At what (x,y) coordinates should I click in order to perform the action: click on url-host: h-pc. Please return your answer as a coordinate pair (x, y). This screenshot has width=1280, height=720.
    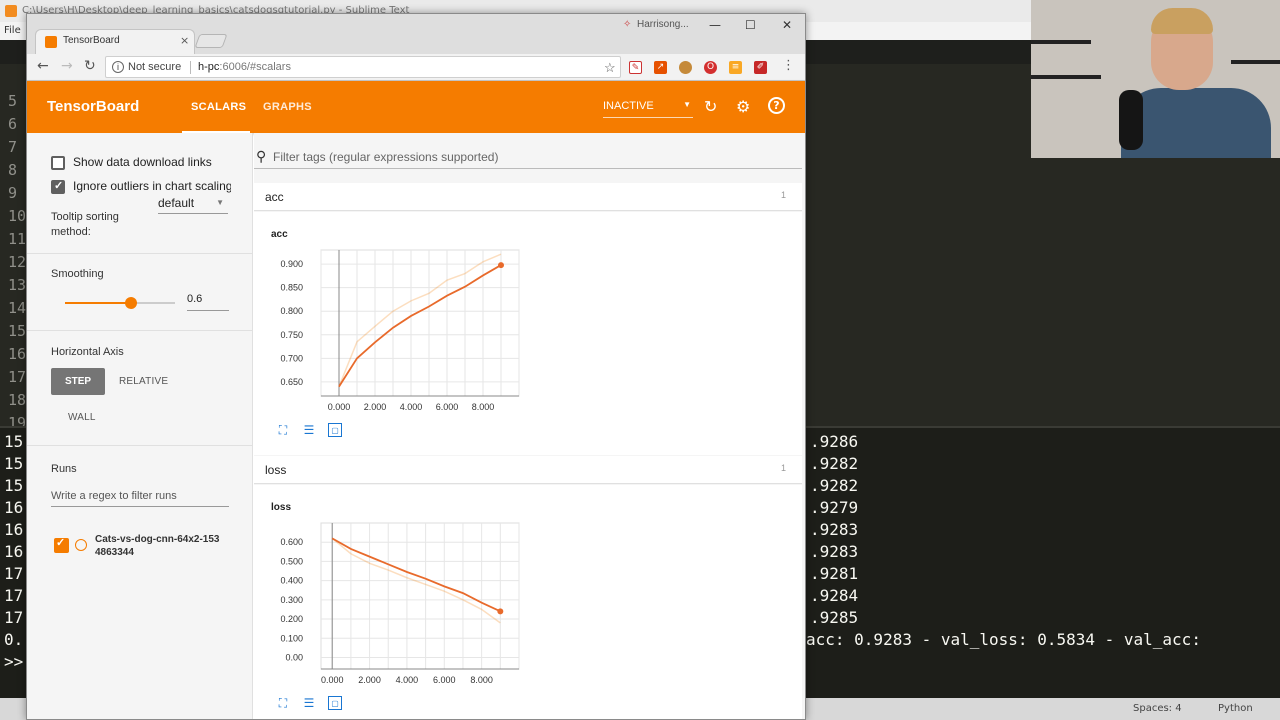
    Looking at the image, I should click on (209, 67).